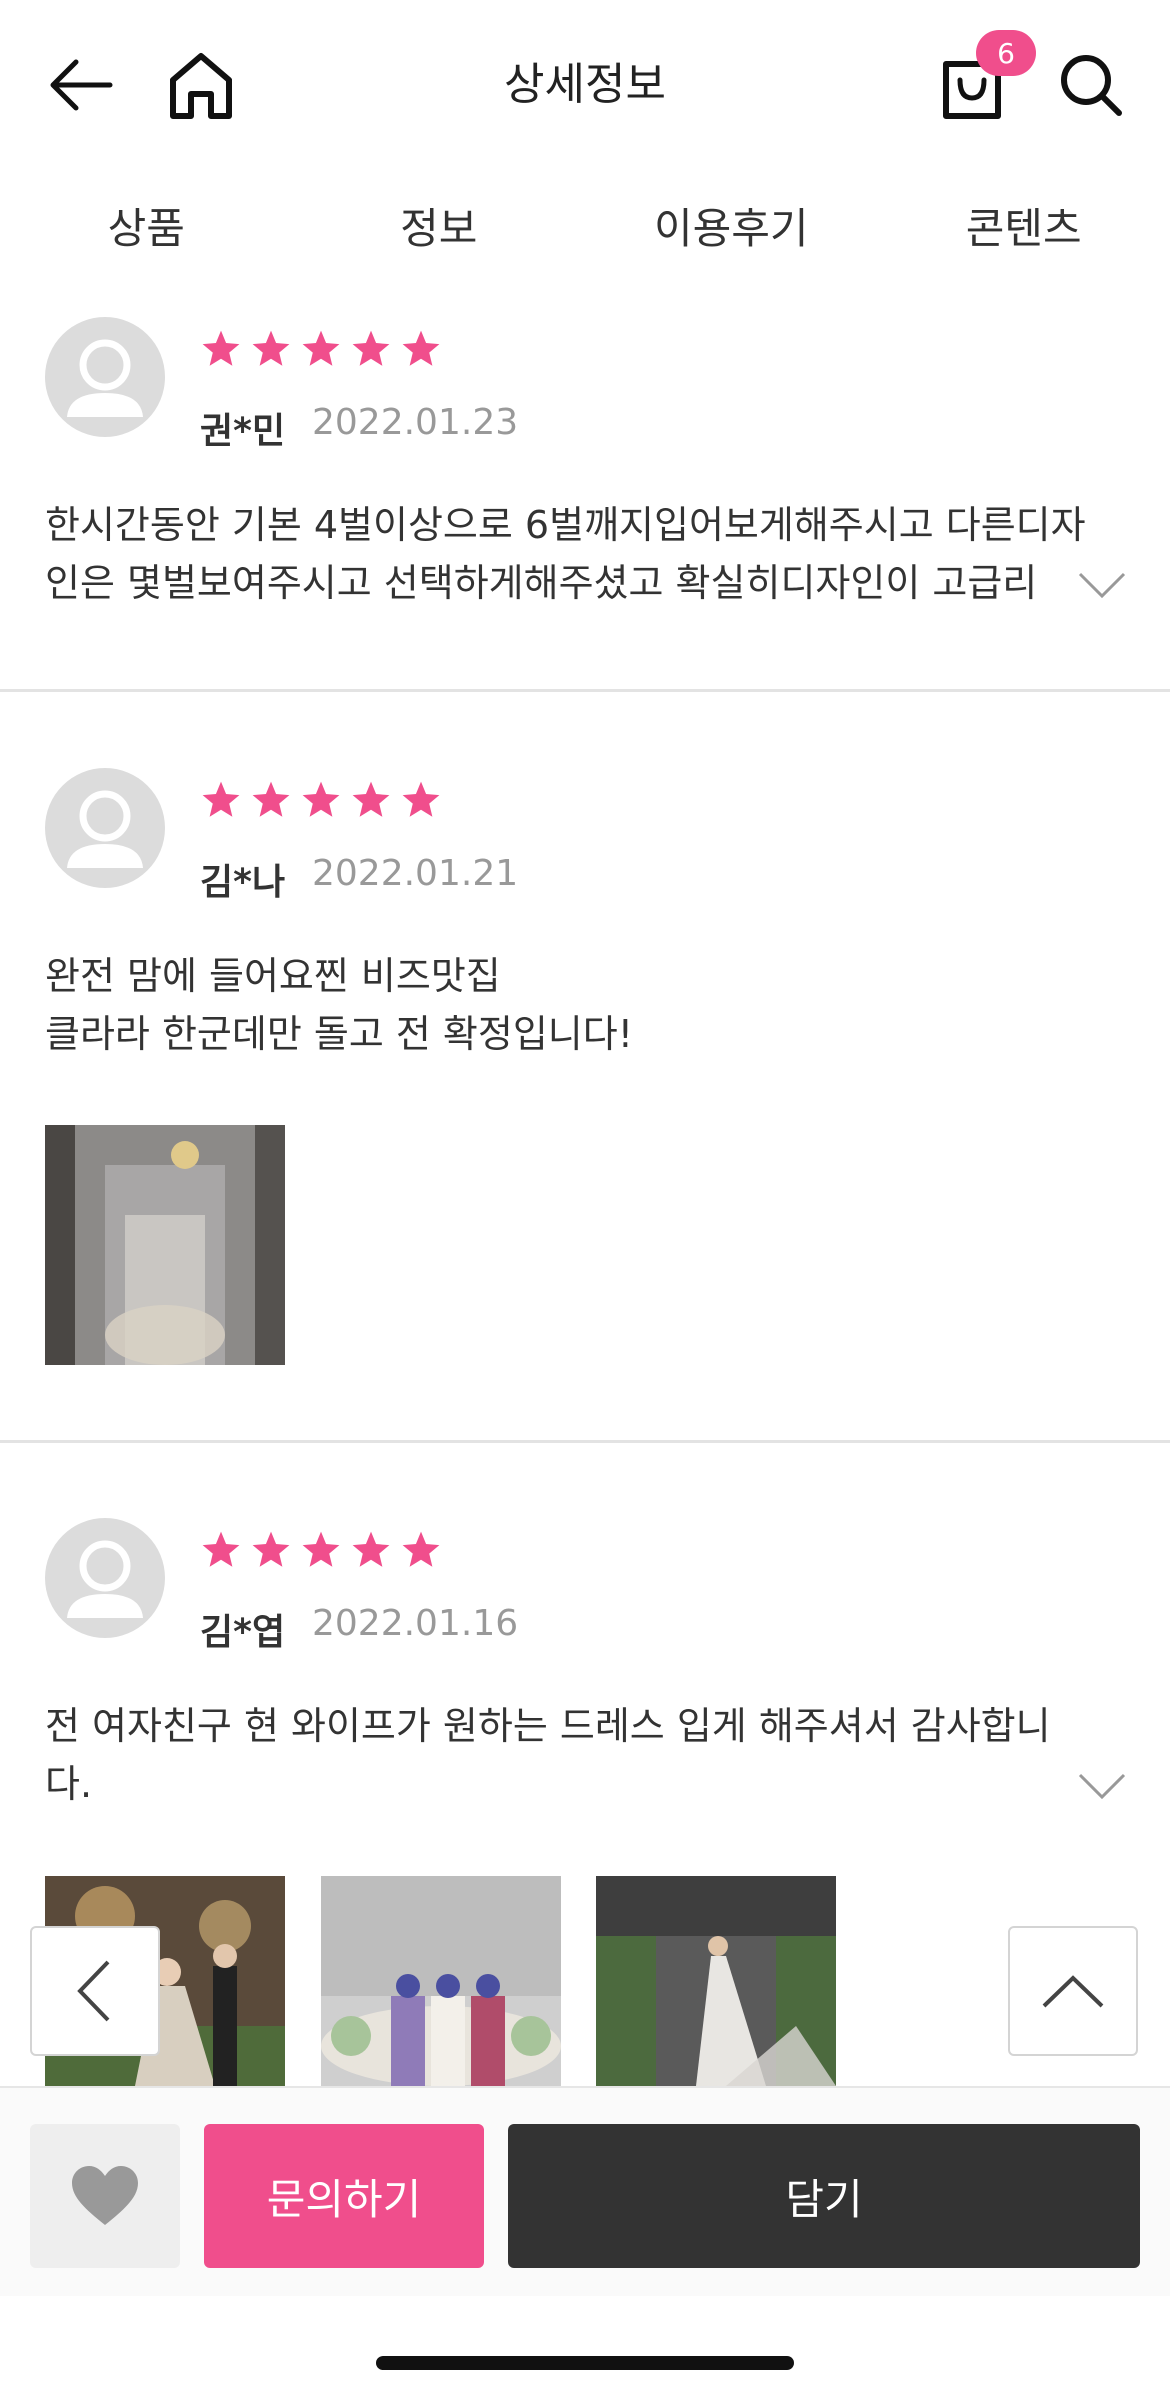 The width and height of the screenshot is (1170, 2398). What do you see at coordinates (243, 431) in the screenshot?
I see `reviewer-name: 권*민` at bounding box center [243, 431].